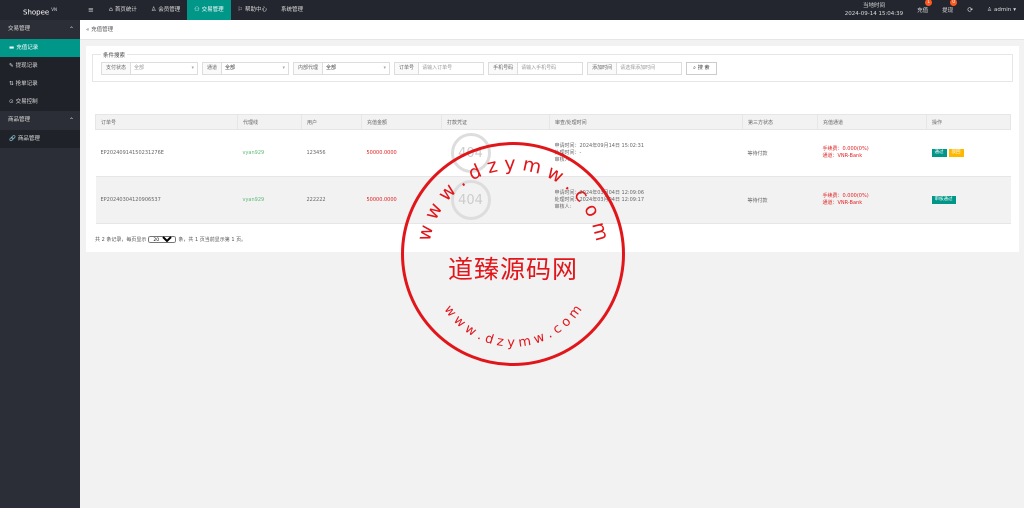 This screenshot has height=508, width=1024. What do you see at coordinates (40, 102) in the screenshot?
I see `sidebar-item-trade-control: ⊙ 交易控制` at bounding box center [40, 102].